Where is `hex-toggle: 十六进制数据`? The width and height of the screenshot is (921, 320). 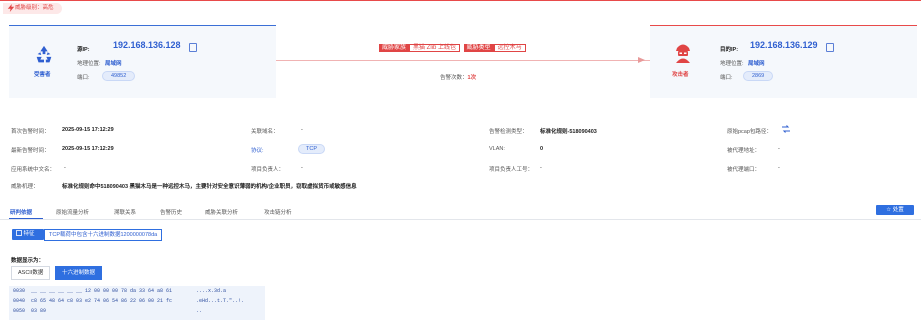 hex-toggle: 十六进制数据 is located at coordinates (79, 273).